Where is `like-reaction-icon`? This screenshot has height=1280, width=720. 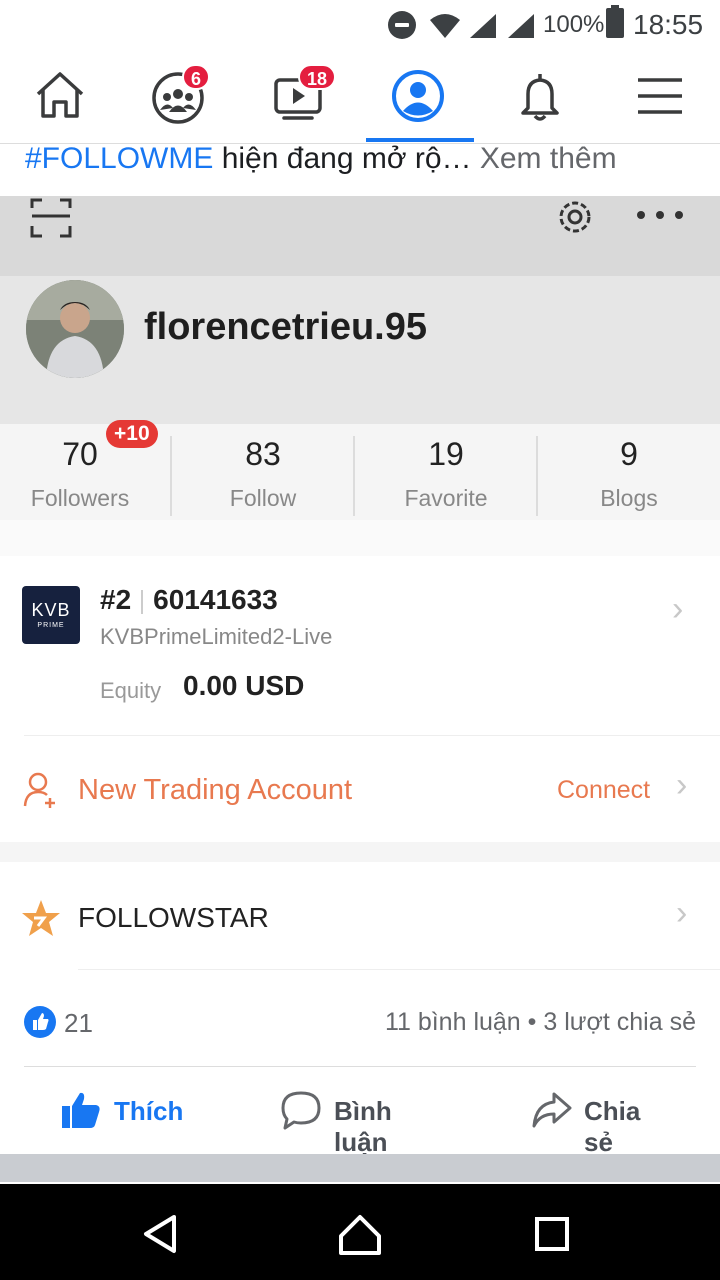
like-reaction-icon is located at coordinates (40, 1022).